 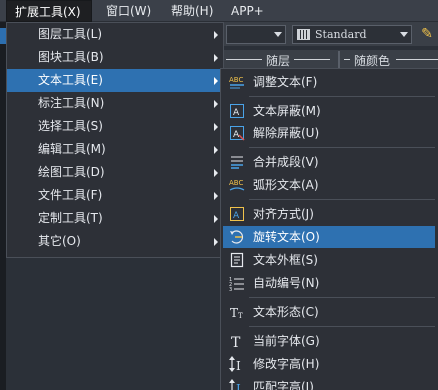 What do you see at coordinates (115, 195) in the screenshot?
I see `menu-item-file-tools: 文件工具(F)` at bounding box center [115, 195].